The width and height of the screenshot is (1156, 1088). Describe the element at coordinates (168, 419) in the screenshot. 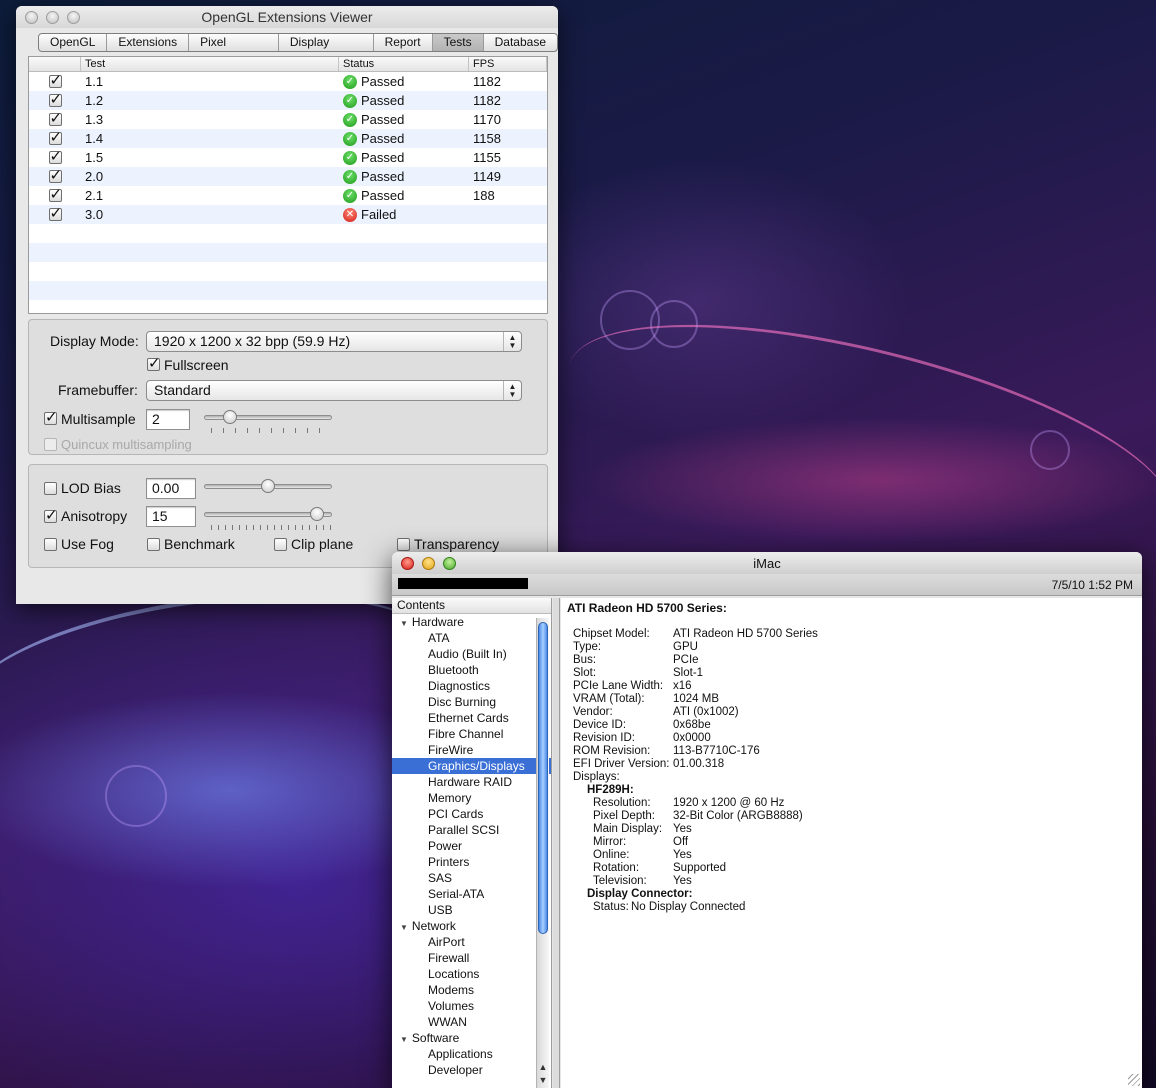

I see `multisample-field: 2` at that location.